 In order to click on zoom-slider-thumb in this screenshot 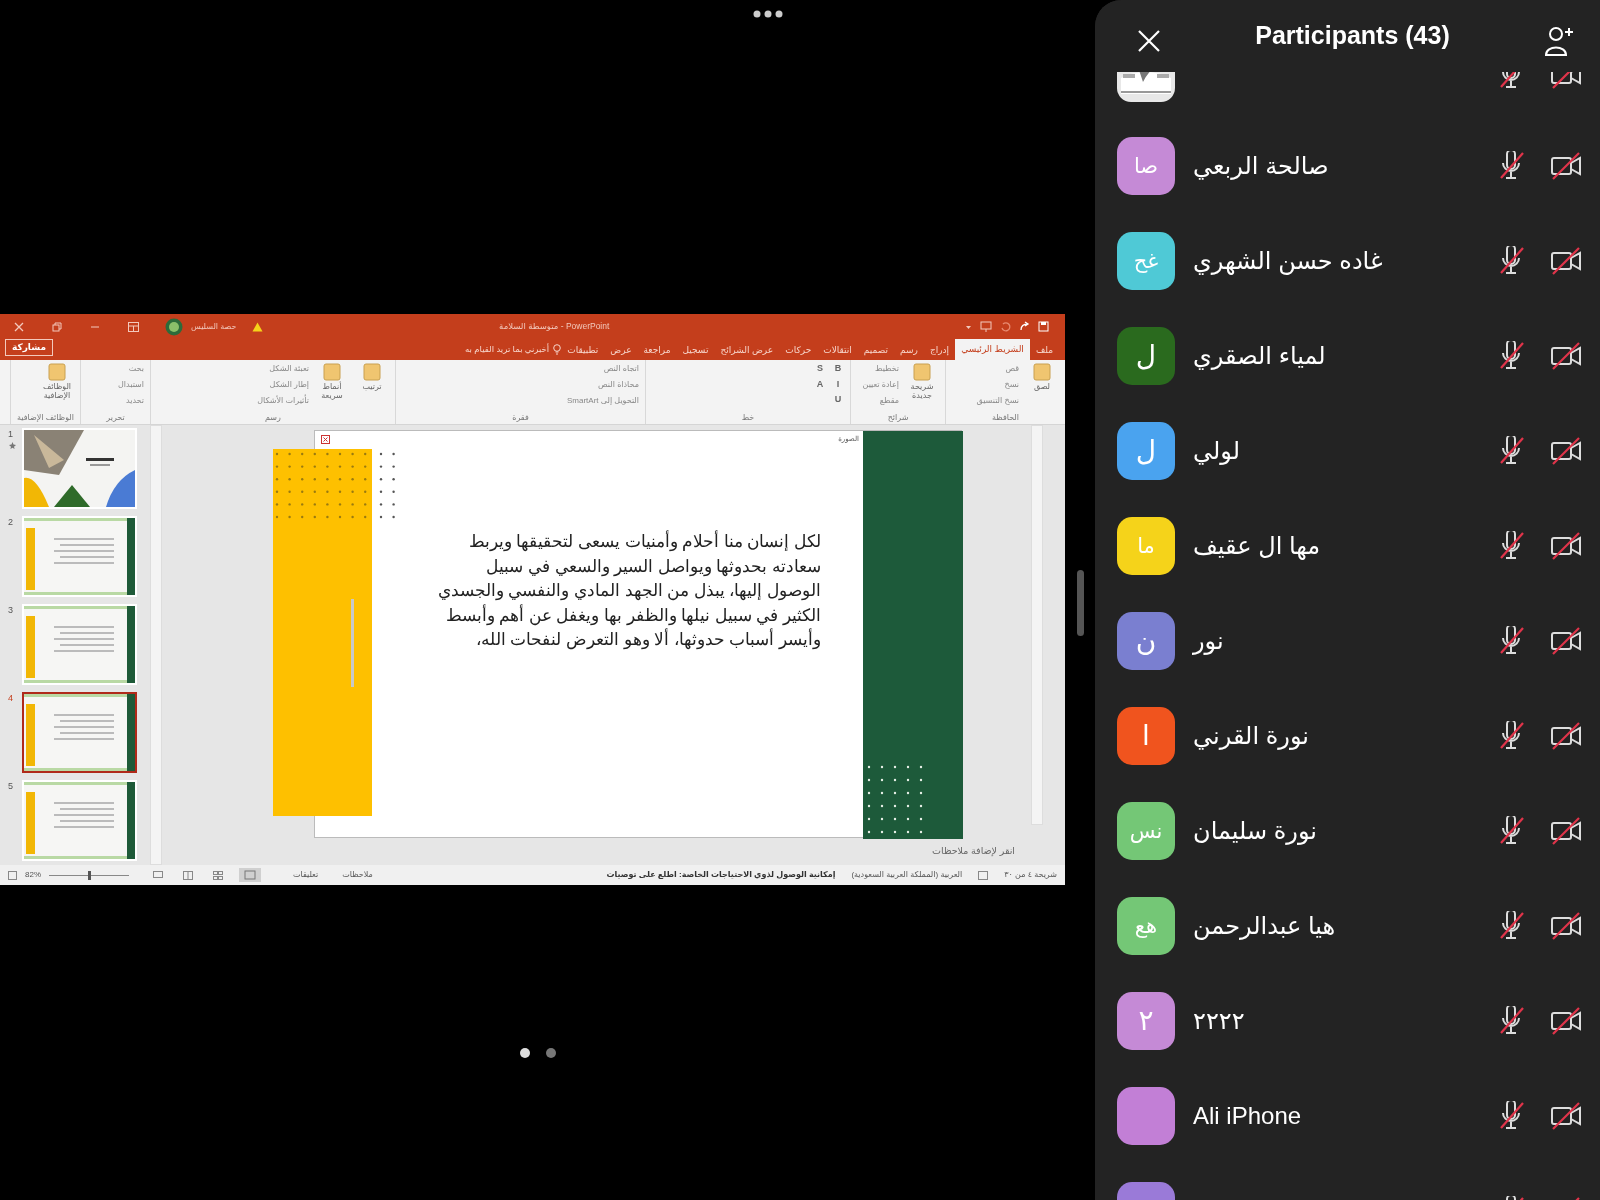, I will do `click(89, 875)`.